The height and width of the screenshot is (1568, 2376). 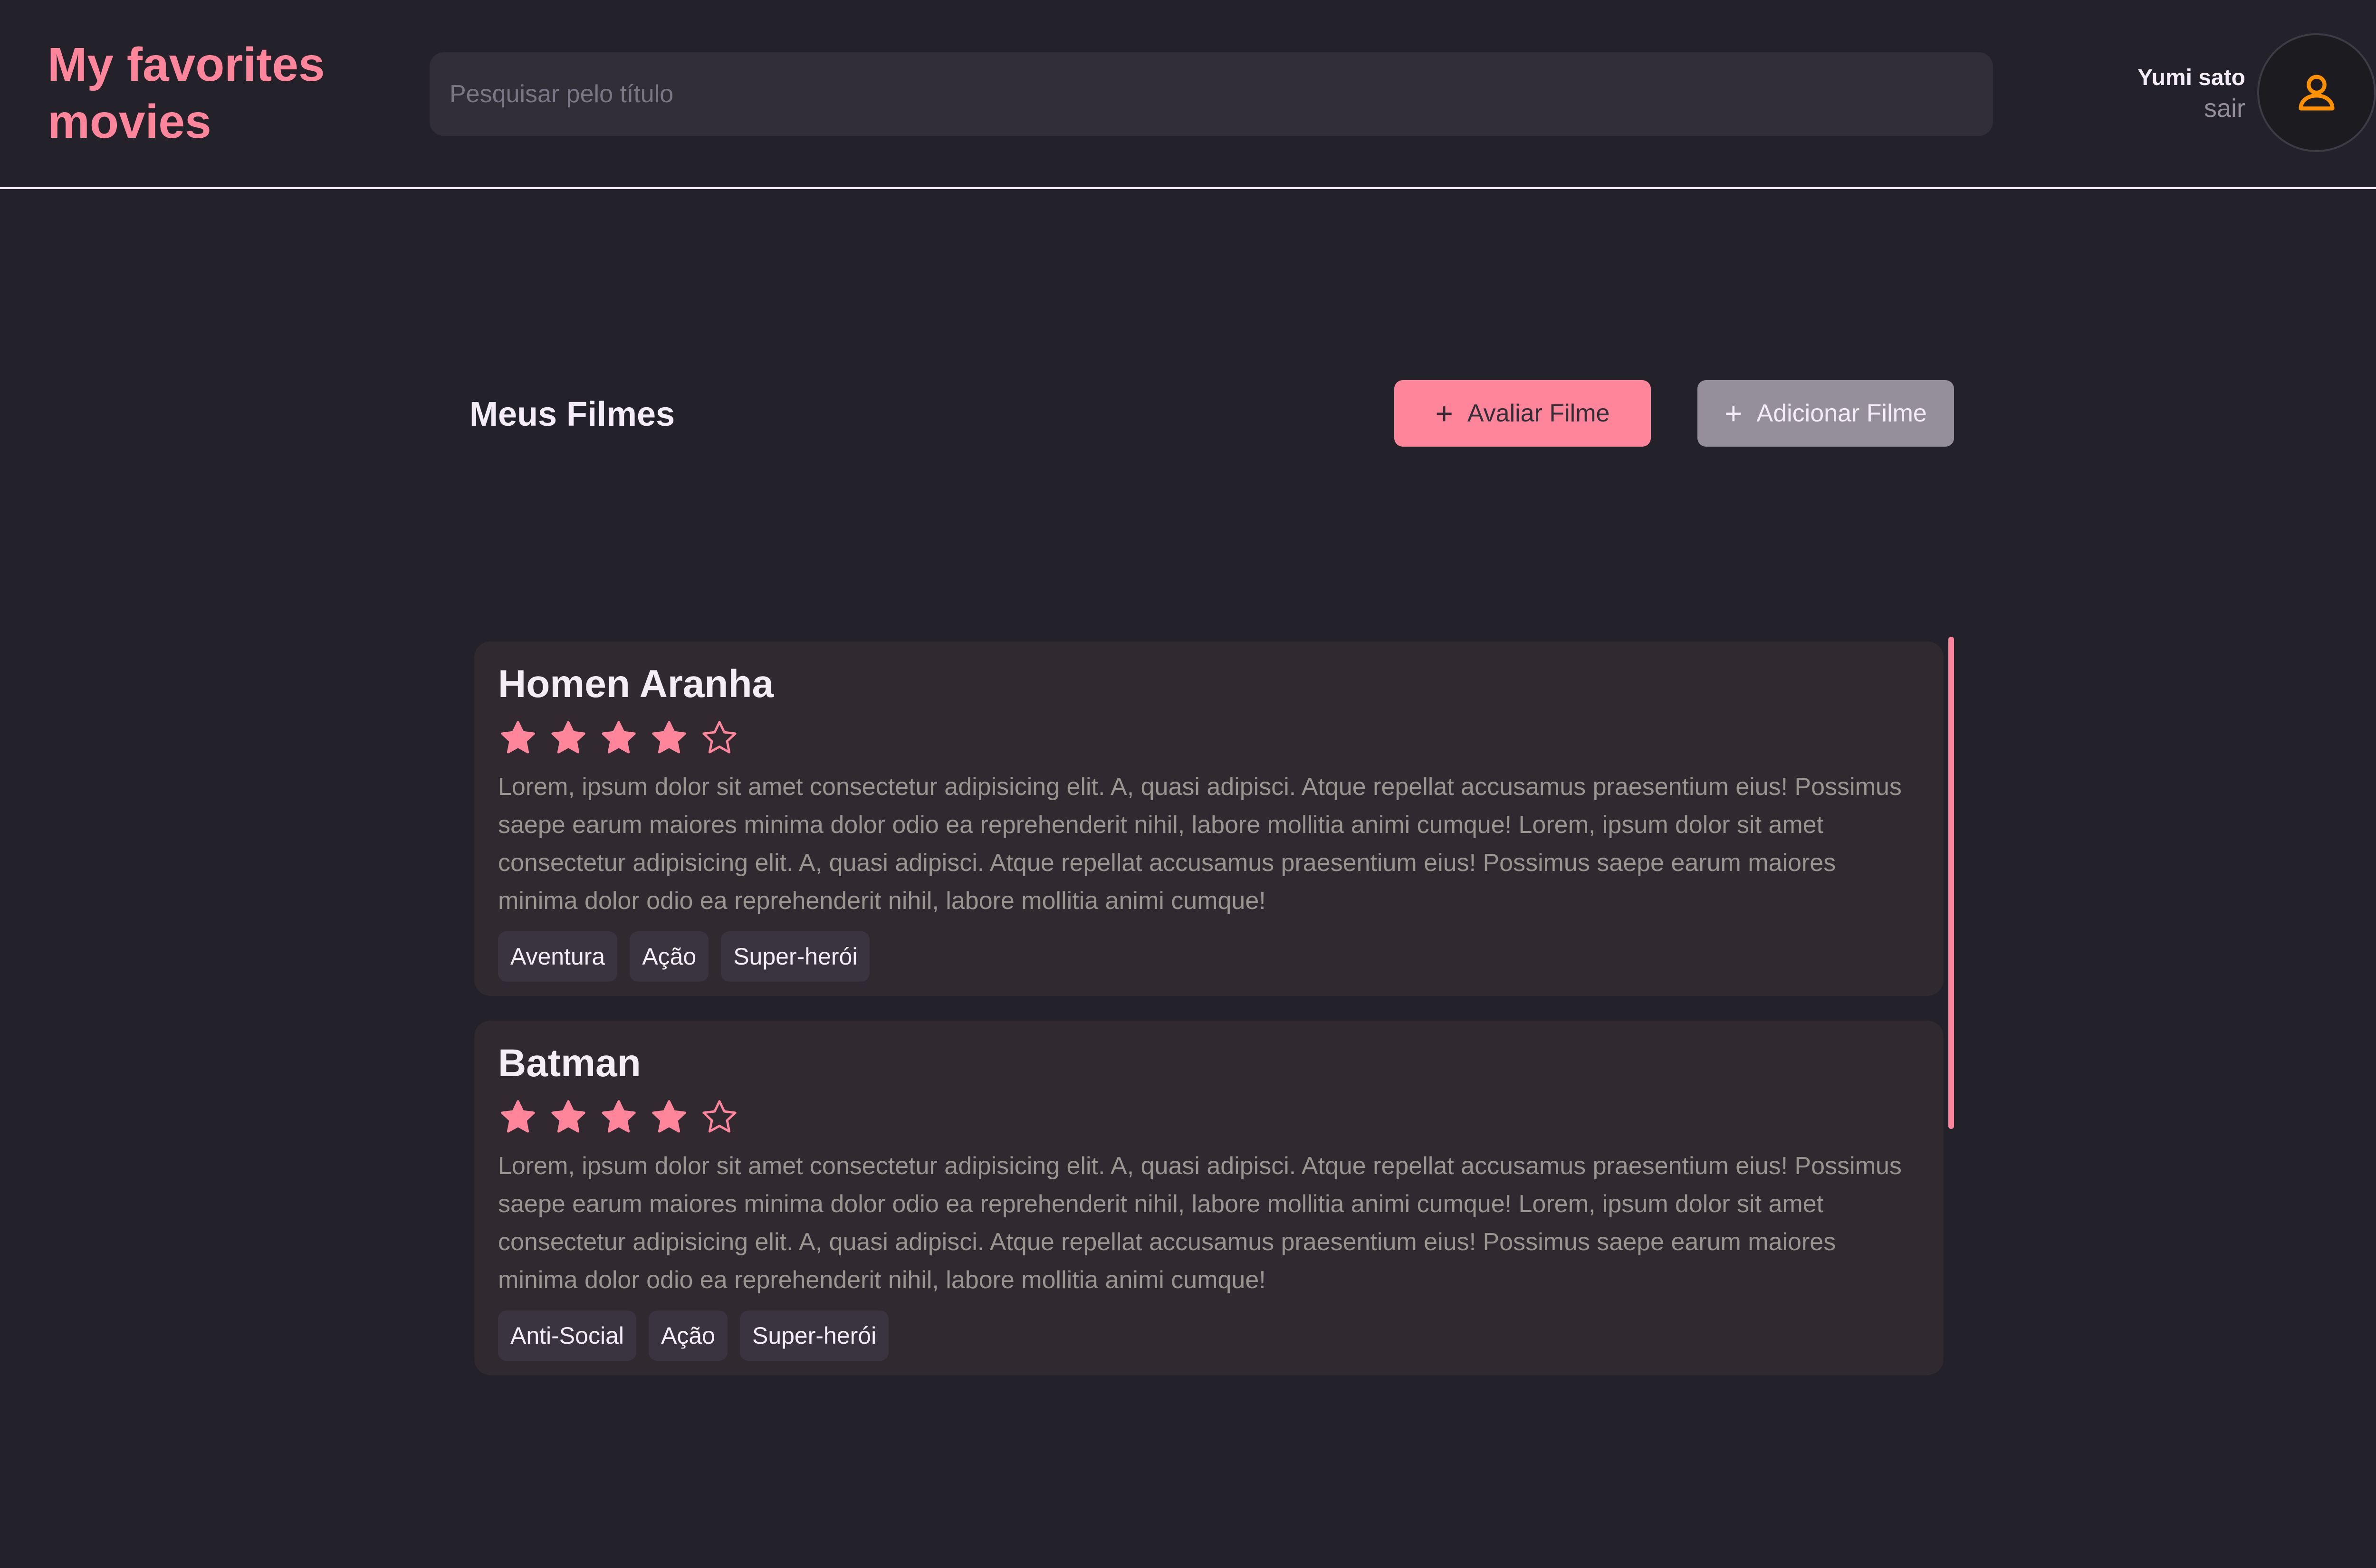 I want to click on rate-movie-button-label: Avaliar Filme, so click(x=1538, y=414).